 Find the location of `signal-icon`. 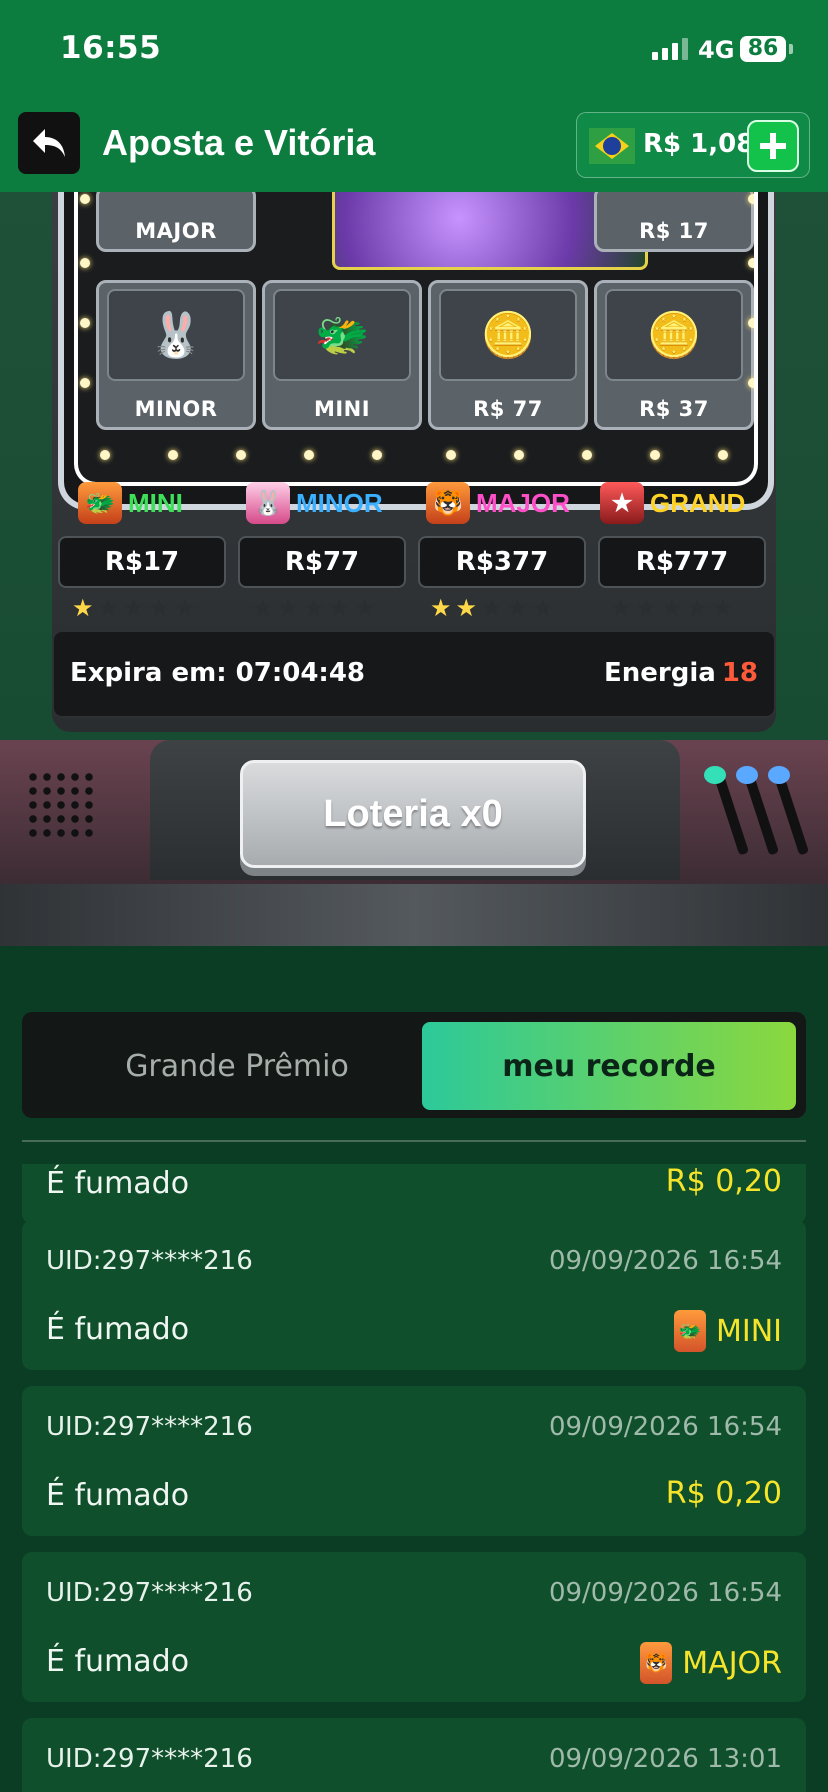

signal-icon is located at coordinates (670, 48).